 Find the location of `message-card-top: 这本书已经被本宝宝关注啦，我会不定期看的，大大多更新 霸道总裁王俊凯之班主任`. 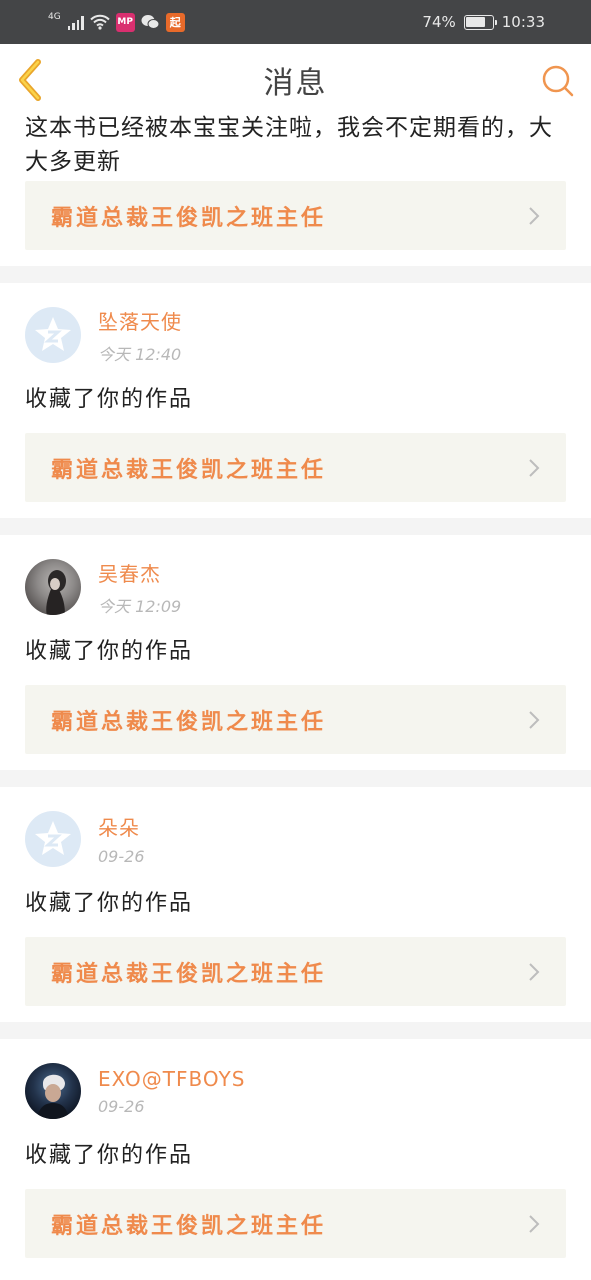

message-card-top: 这本书已经被本宝宝关注啦，我会不定期看的，大大多更新 霸道总裁王俊凯之班主任 is located at coordinates (295, 188).